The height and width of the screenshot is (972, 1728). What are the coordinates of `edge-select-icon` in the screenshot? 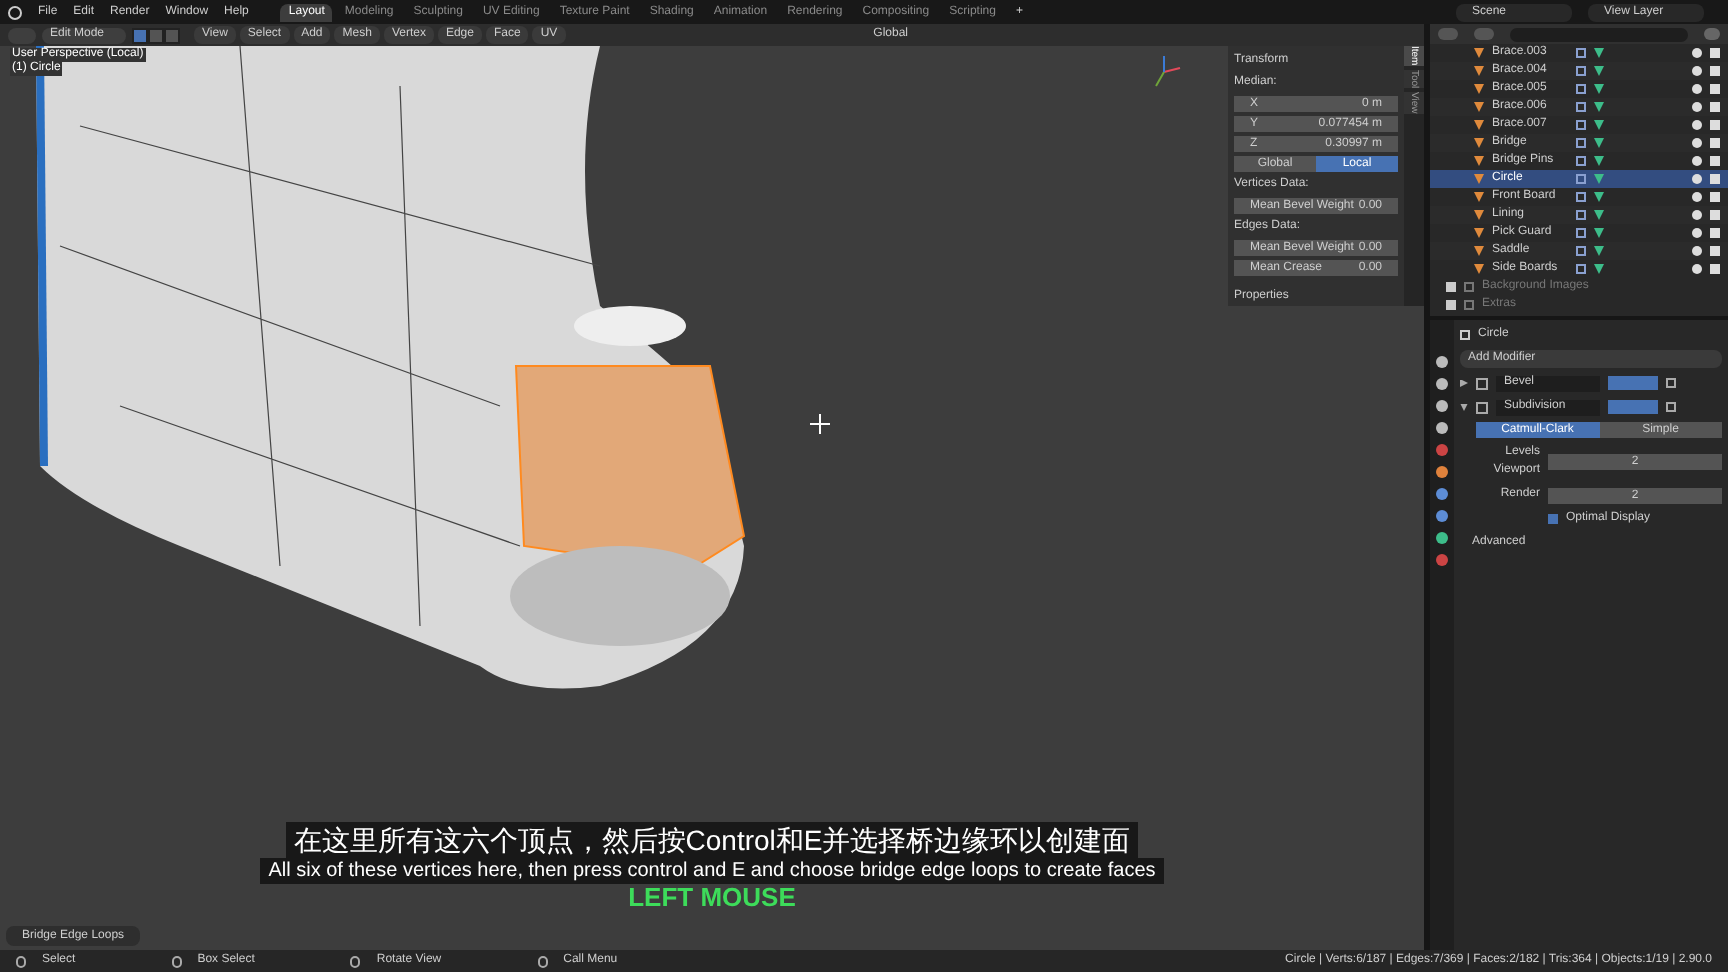 It's located at (156, 35).